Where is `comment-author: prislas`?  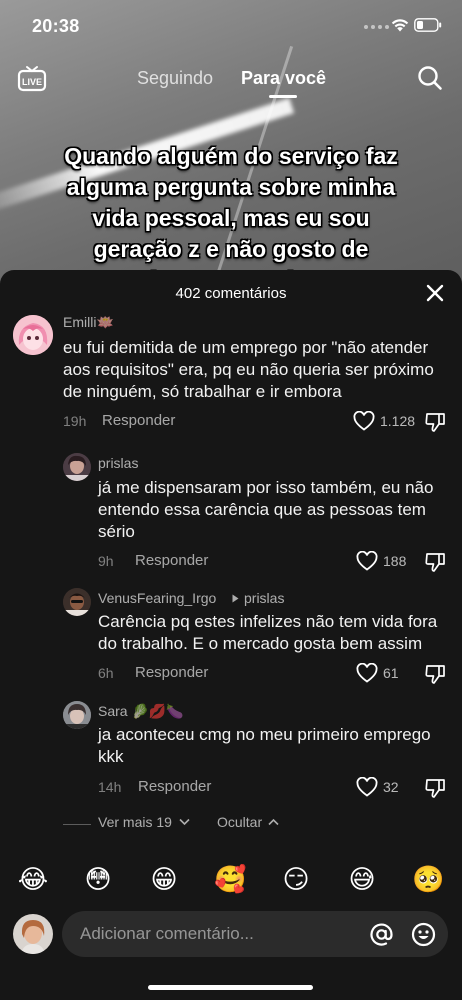
comment-author: prislas is located at coordinates (118, 463).